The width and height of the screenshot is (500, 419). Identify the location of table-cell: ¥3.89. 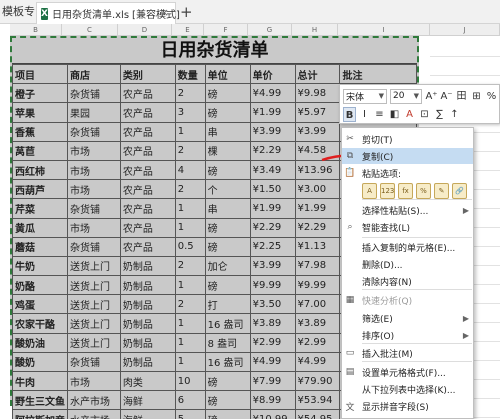
(272, 323).